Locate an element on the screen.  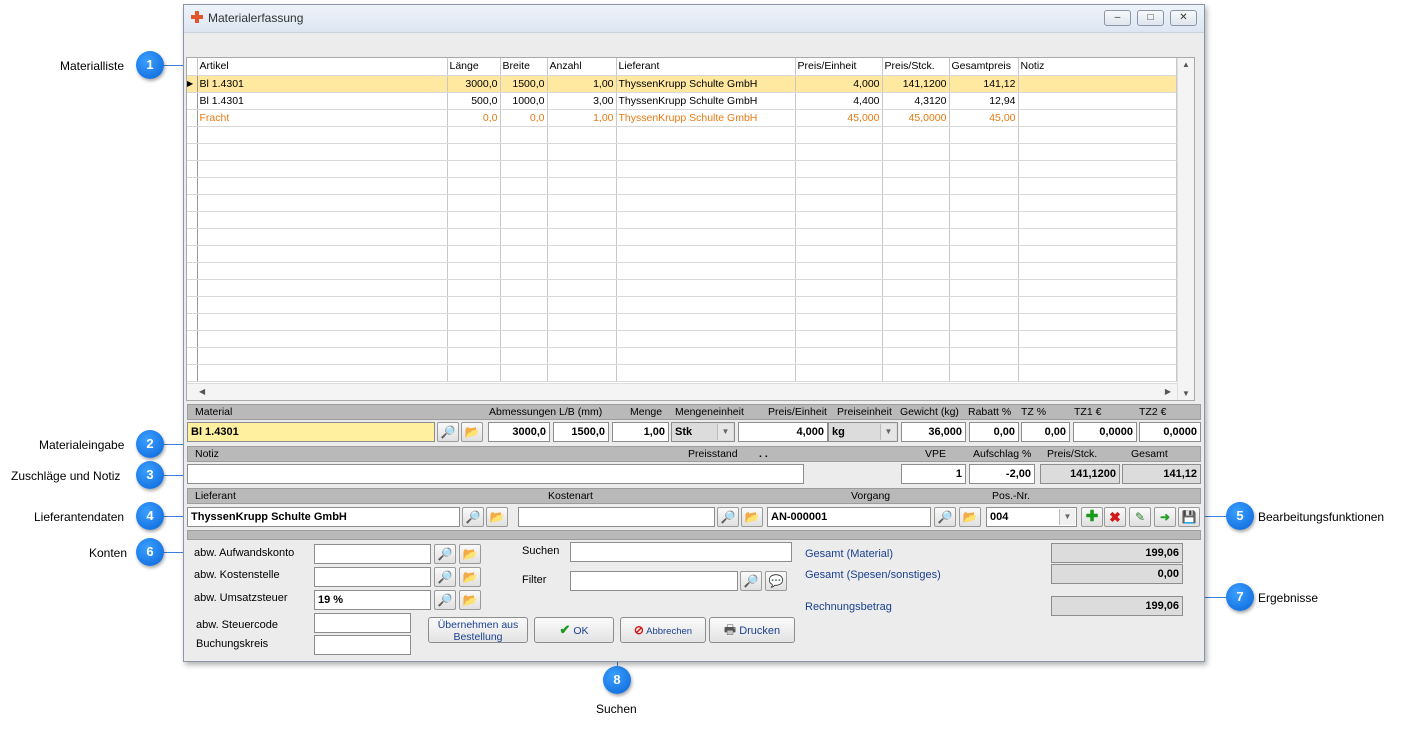
table-cell: 3,00 is located at coordinates (582, 101).